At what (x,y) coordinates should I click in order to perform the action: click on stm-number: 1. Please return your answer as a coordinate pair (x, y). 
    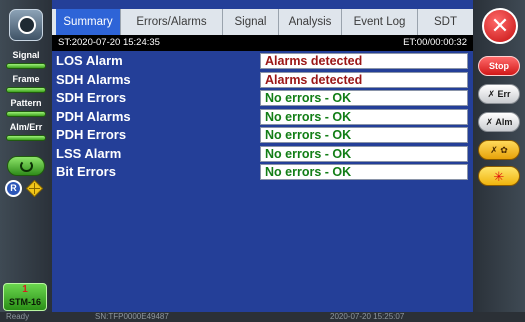
    Looking at the image, I should click on (25, 289).